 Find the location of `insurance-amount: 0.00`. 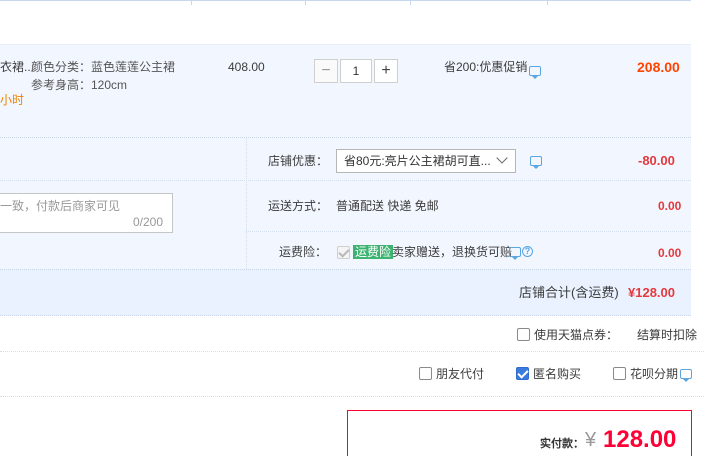

insurance-amount: 0.00 is located at coordinates (670, 253).